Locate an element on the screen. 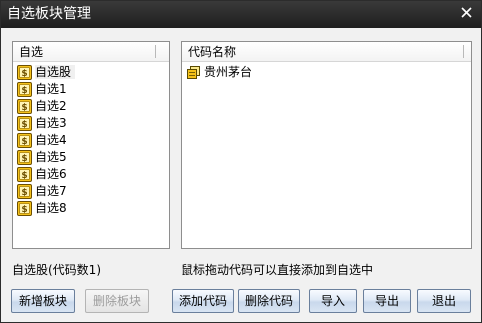  block-list-header-label: 自选 is located at coordinates (31, 52).